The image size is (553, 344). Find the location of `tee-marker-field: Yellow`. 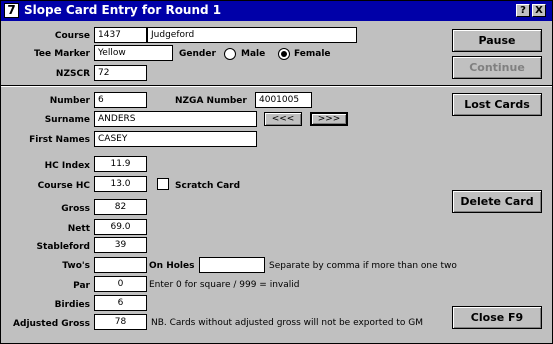

tee-marker-field: Yellow is located at coordinates (133, 53).